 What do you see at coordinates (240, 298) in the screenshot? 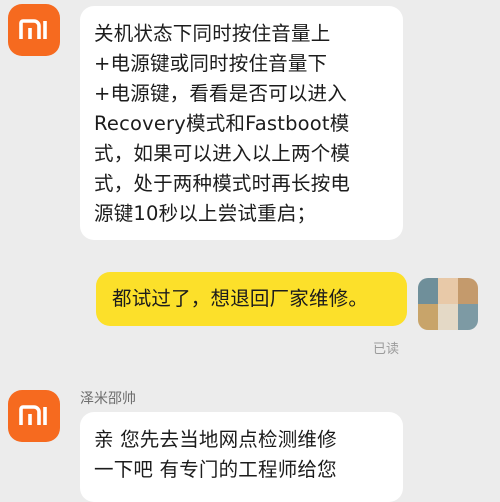
I see `message-text: 都试过了，想退回厂家维修。` at bounding box center [240, 298].